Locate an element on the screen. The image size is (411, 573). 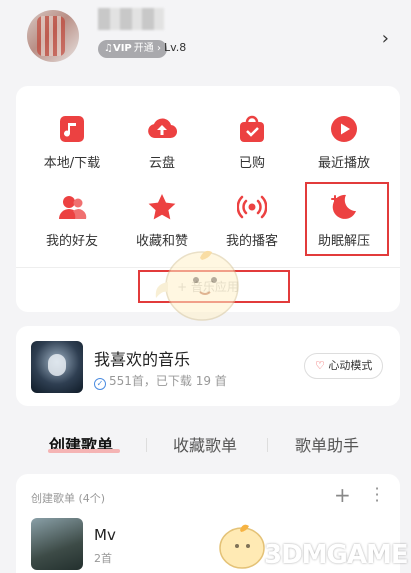
friends-icon is located at coordinates (73, 207).